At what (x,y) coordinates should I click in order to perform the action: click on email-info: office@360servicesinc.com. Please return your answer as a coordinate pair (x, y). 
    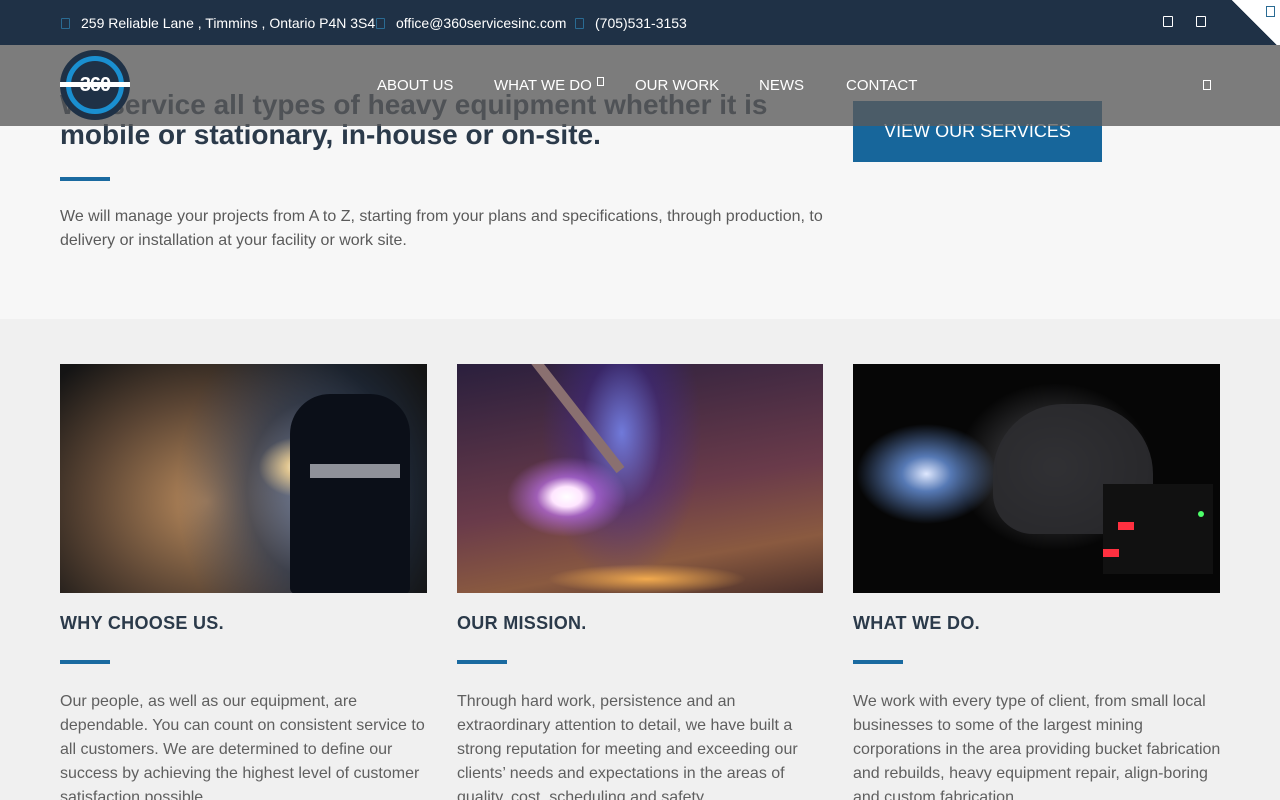
    Looking at the image, I should click on (471, 23).